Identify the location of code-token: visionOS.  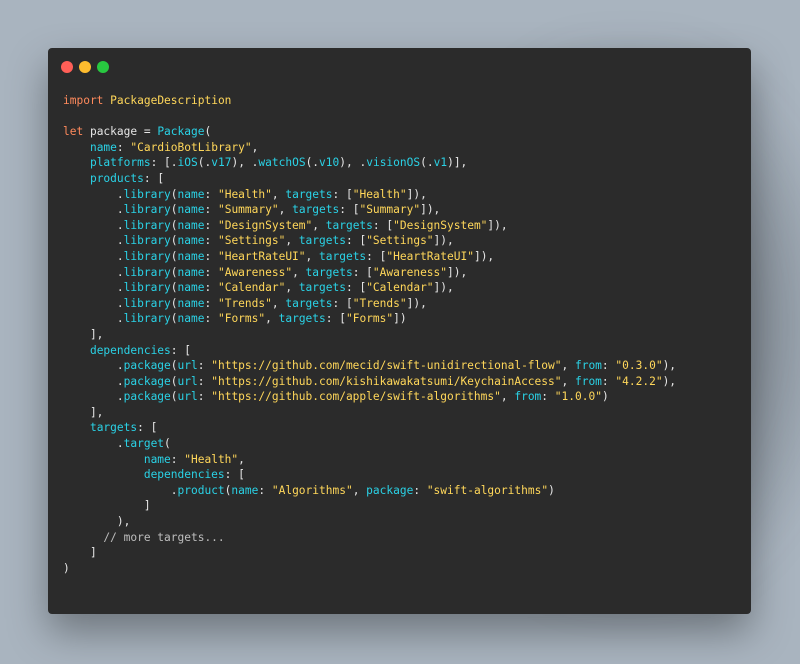
(393, 163).